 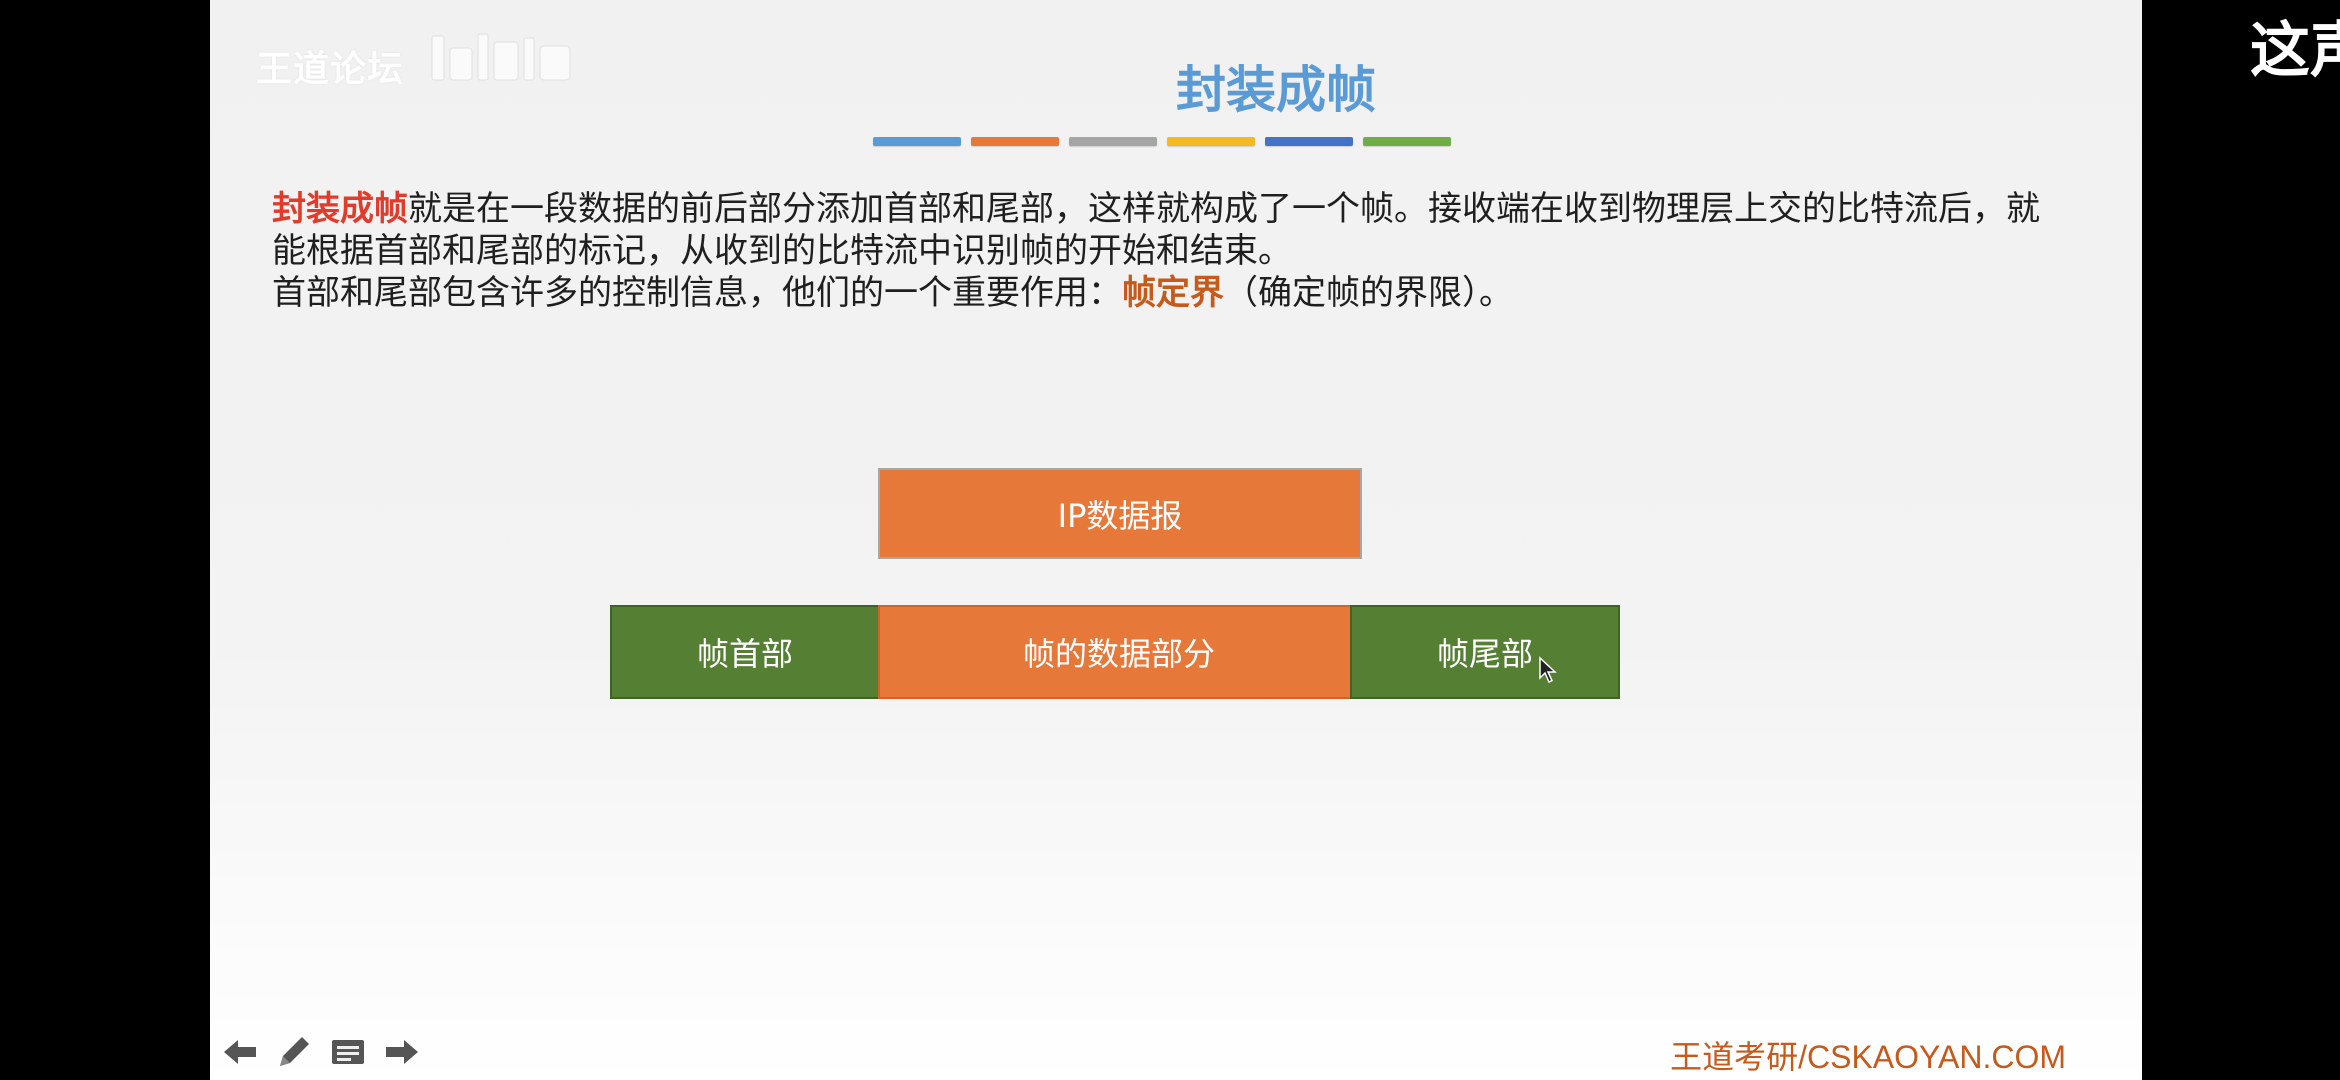 I want to click on mouse-pointer-icon, so click(x=1548, y=670).